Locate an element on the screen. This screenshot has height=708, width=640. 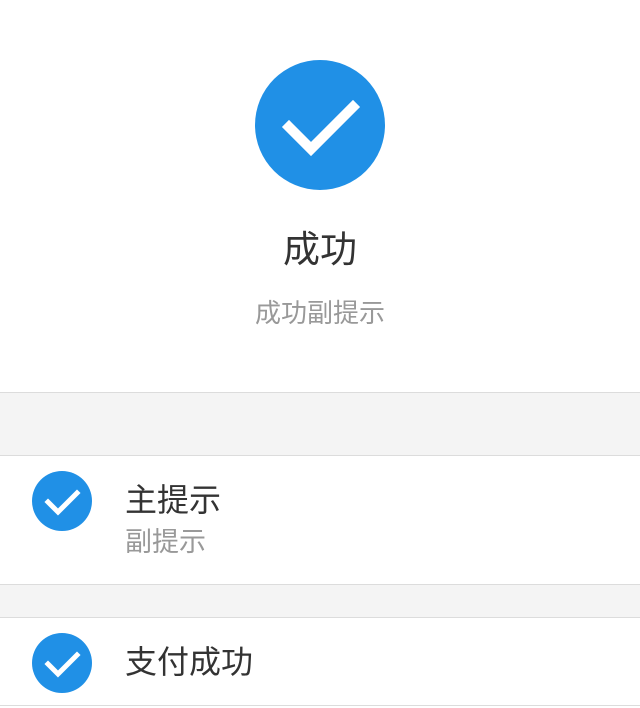
list-item-title: 主提示 is located at coordinates (173, 500).